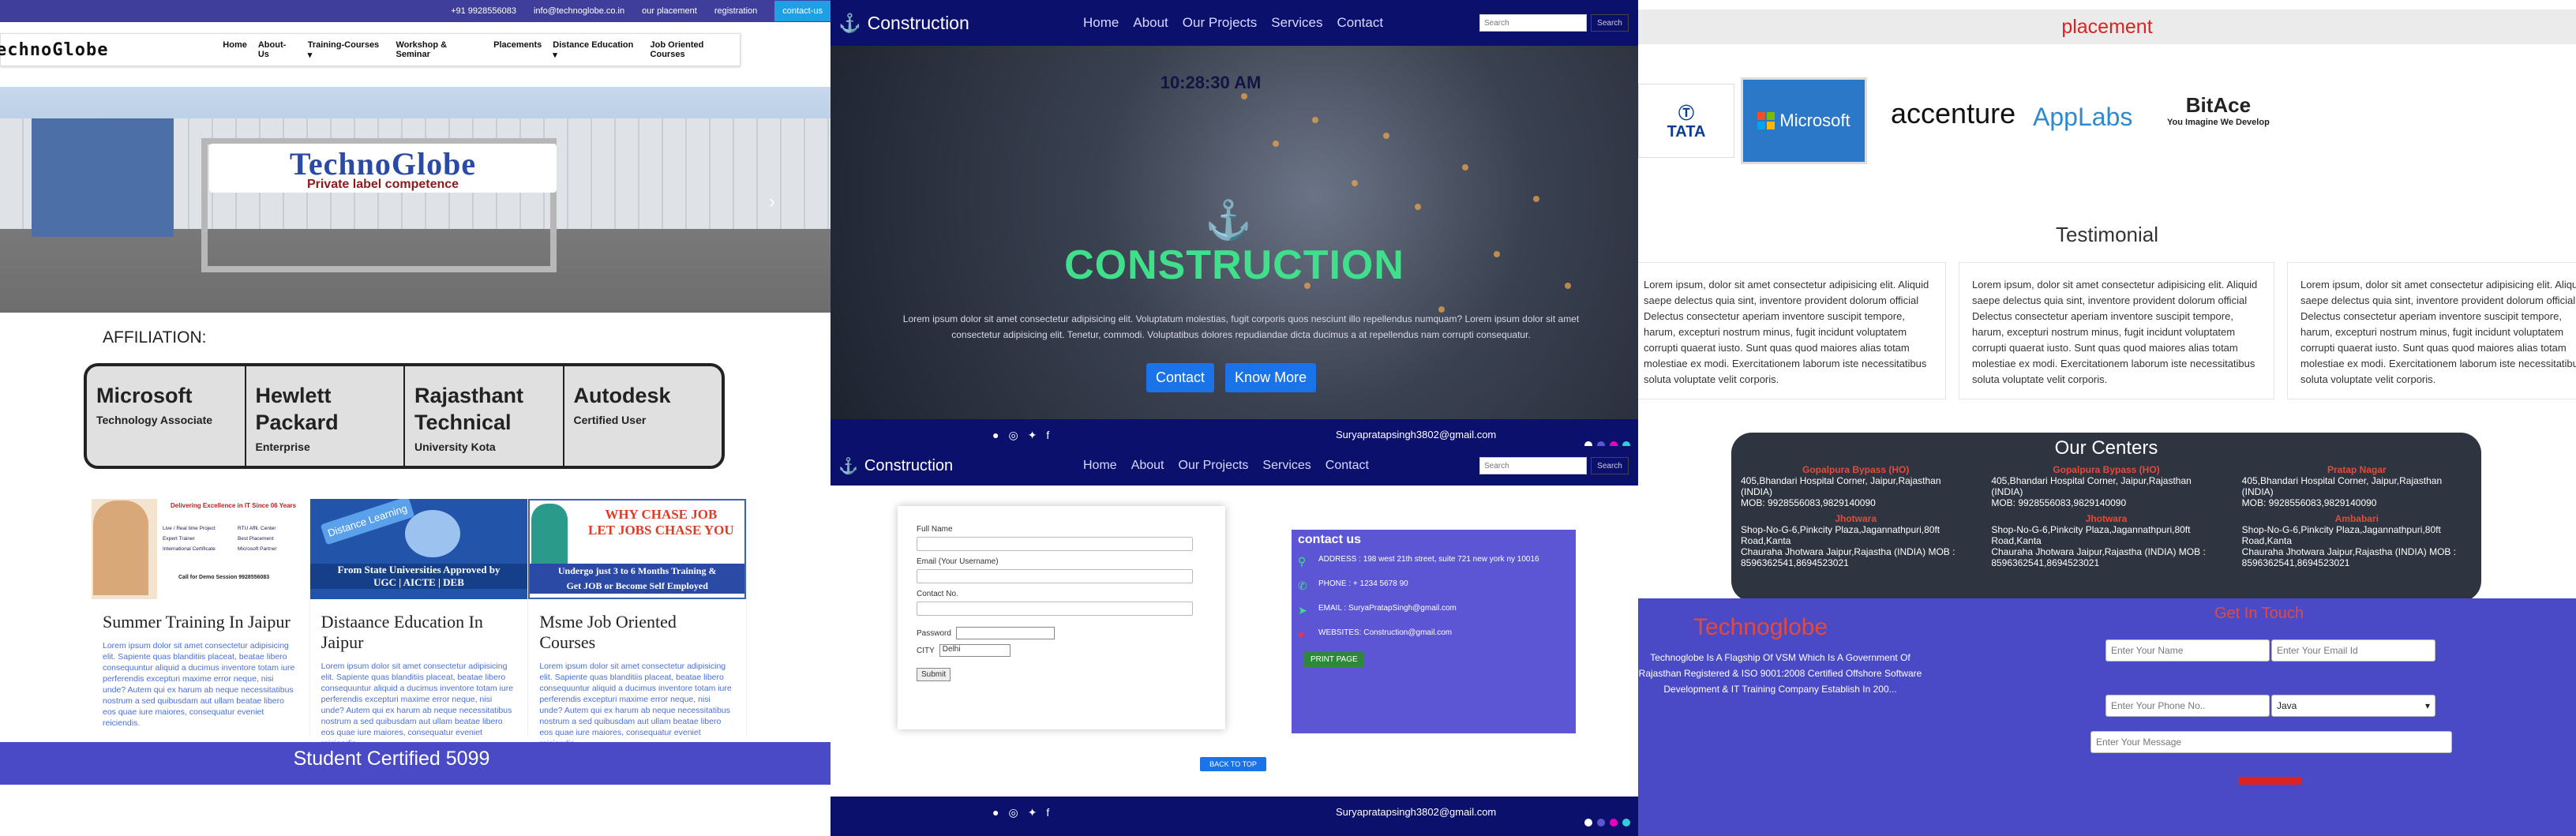 This screenshot has width=2576, height=836. What do you see at coordinates (2187, 650) in the screenshot?
I see `name-input: Enter Your Name` at bounding box center [2187, 650].